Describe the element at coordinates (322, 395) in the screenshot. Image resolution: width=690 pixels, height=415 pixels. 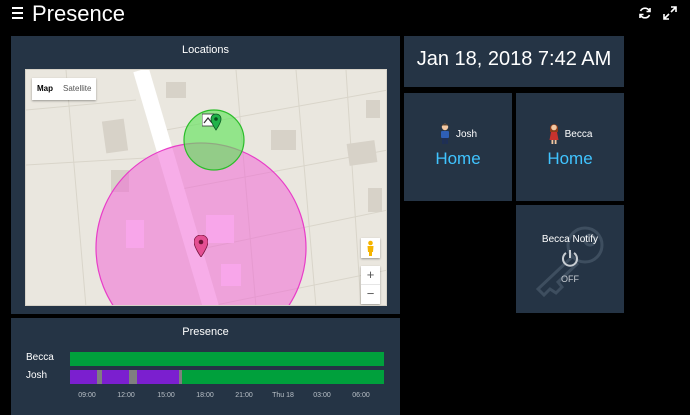
I see `axis-tick: 03:00` at that location.